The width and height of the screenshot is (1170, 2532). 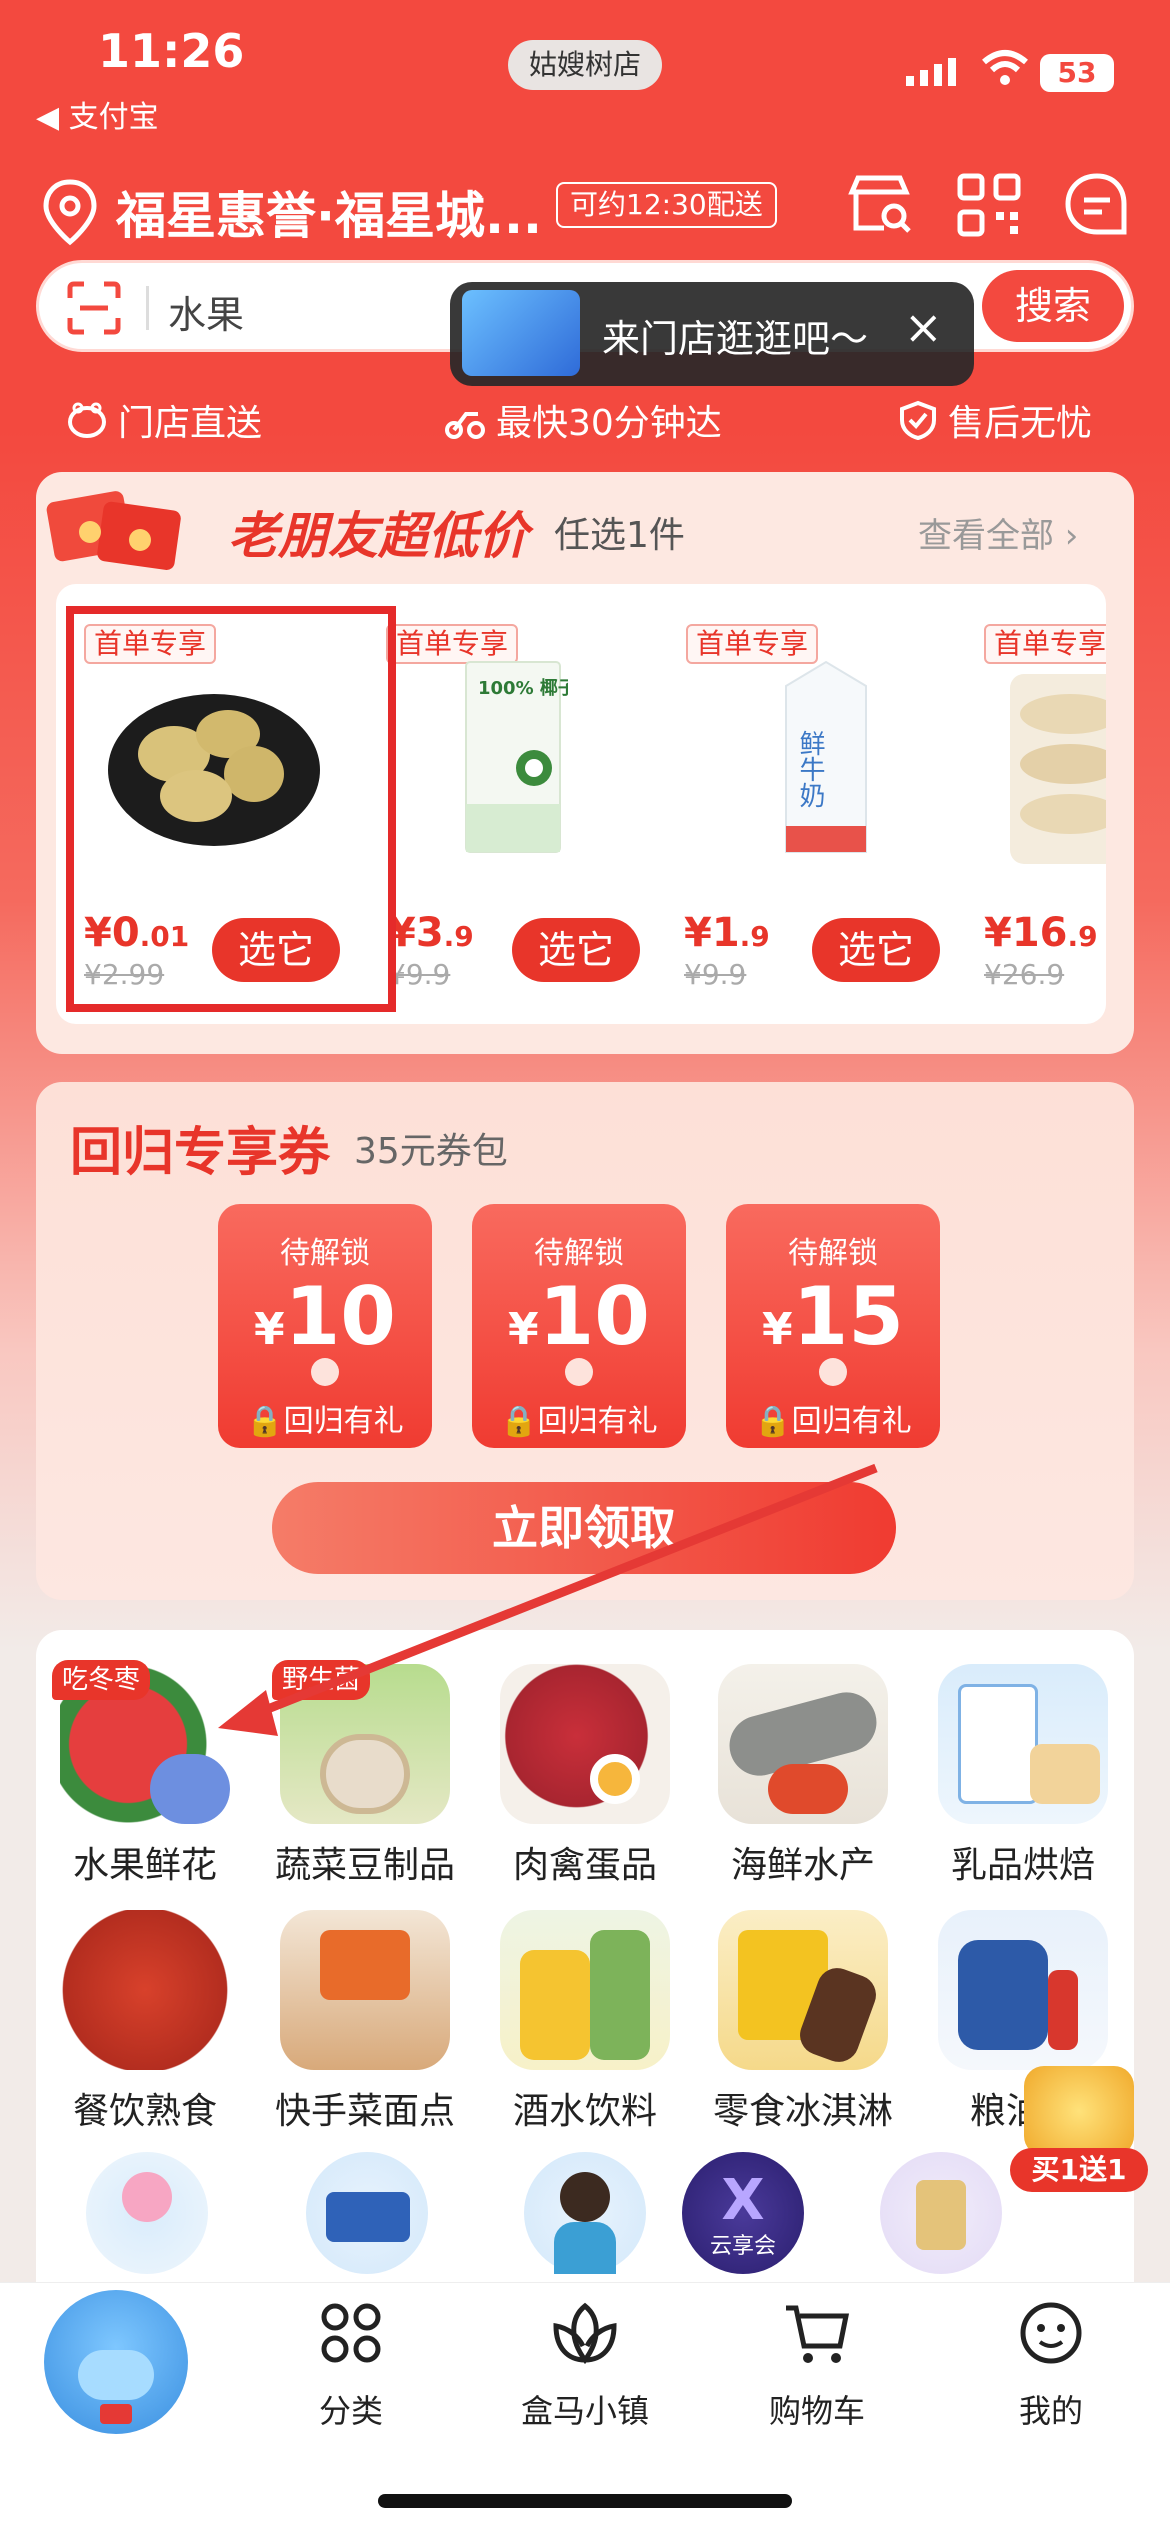 What do you see at coordinates (1077, 73) in the screenshot?
I see `battery-indicator: 53` at bounding box center [1077, 73].